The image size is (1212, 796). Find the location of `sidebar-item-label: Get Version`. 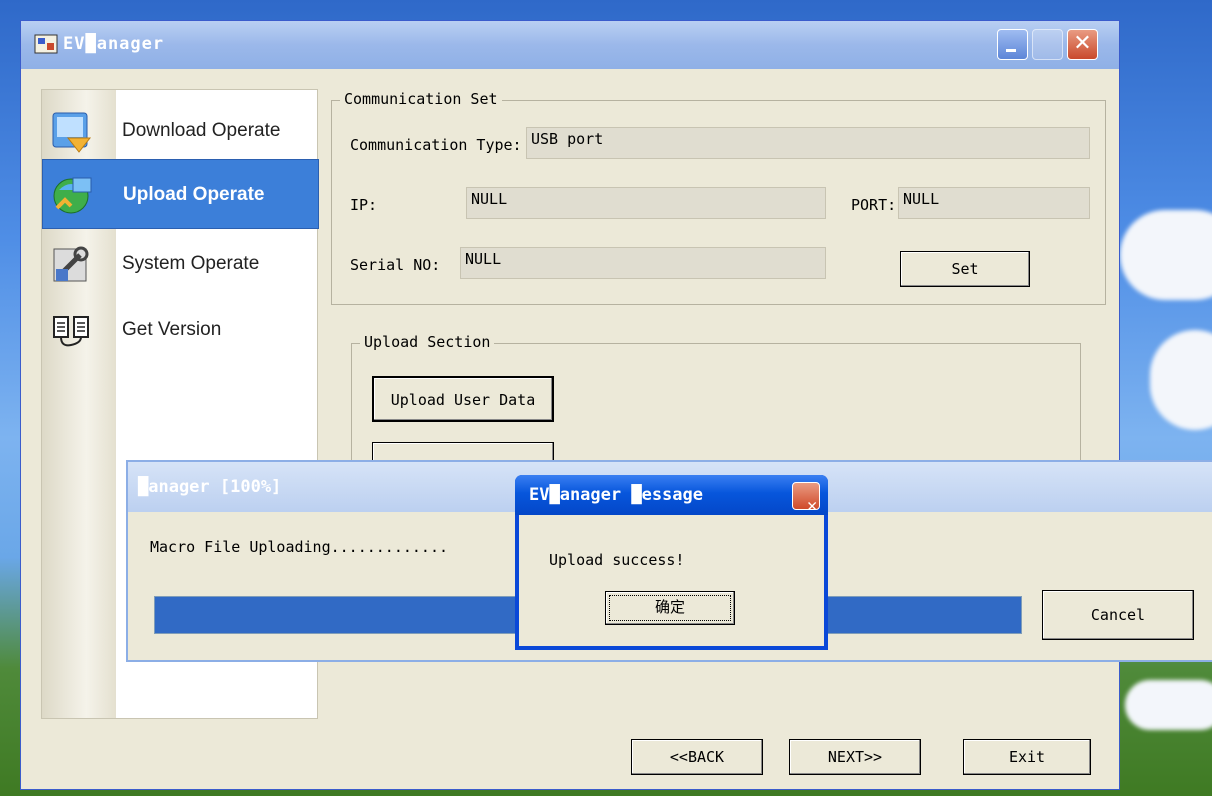

sidebar-item-label: Get Version is located at coordinates (172, 329).